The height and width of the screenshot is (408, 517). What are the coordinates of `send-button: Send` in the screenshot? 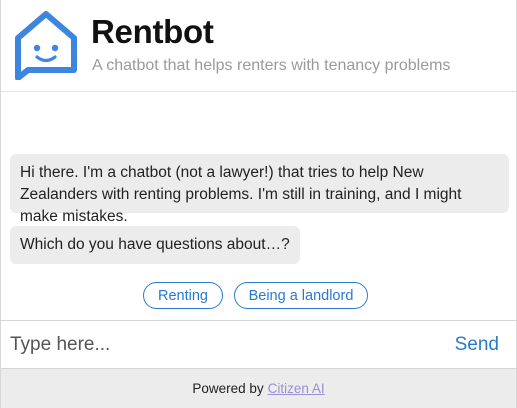 It's located at (477, 345).